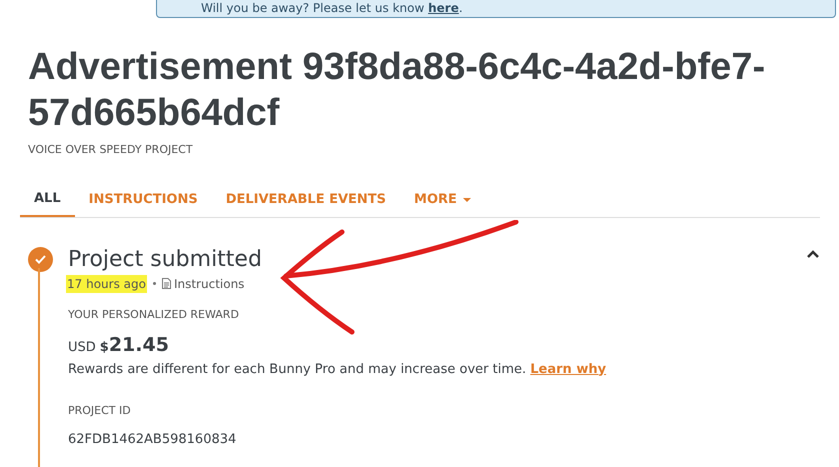 The height and width of the screenshot is (467, 839). What do you see at coordinates (813, 253) in the screenshot?
I see `chevron-up-icon` at bounding box center [813, 253].